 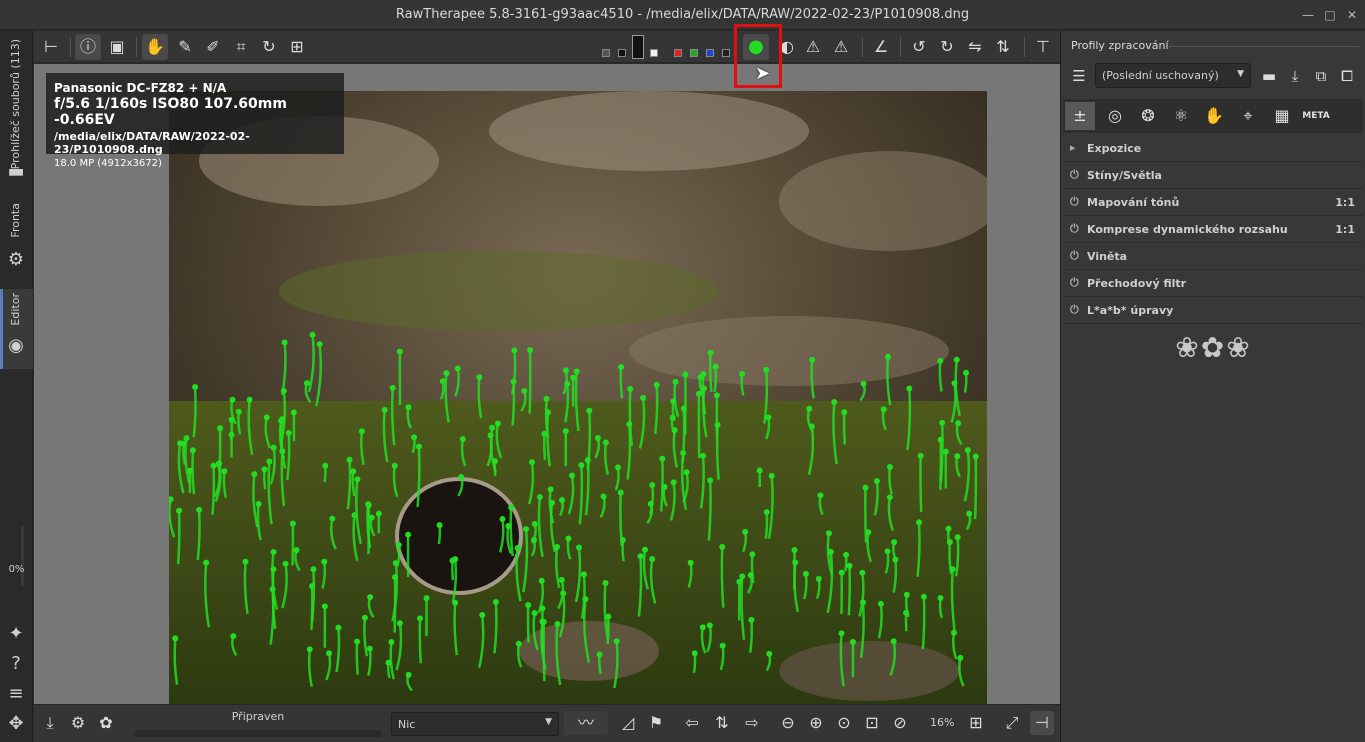 I want to click on tab-meta: META, so click(x=1316, y=116).